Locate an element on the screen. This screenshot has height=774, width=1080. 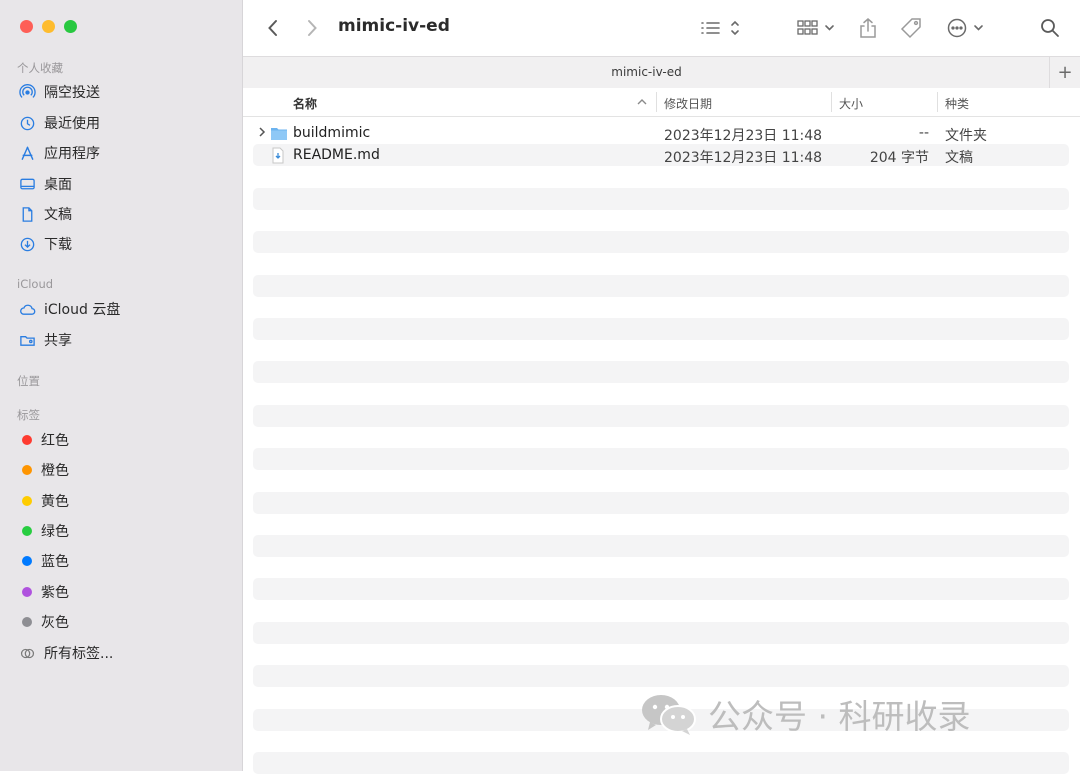
ellipsis-circle-icon is located at coordinates (965, 28).